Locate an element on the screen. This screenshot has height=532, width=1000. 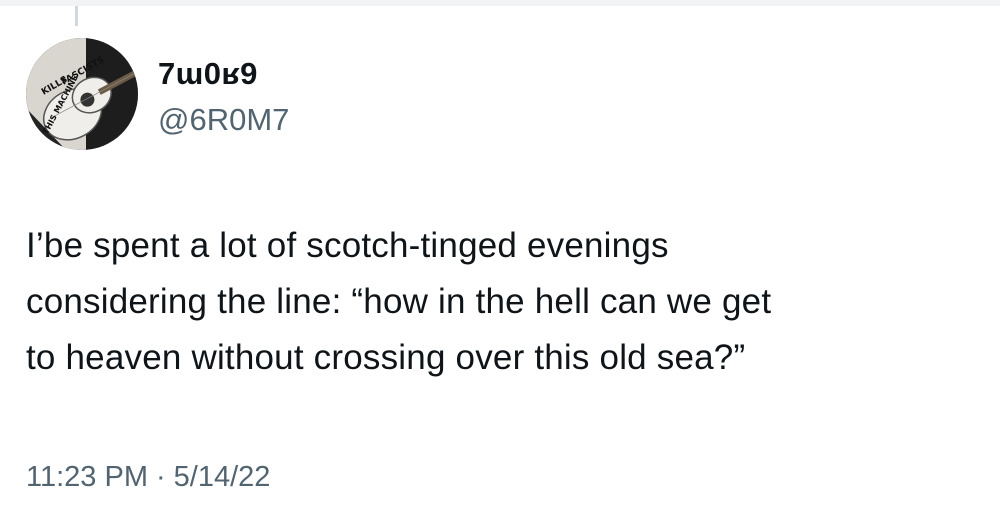
author-display-name: 7ɯ0ʁ9 is located at coordinates (208, 74).